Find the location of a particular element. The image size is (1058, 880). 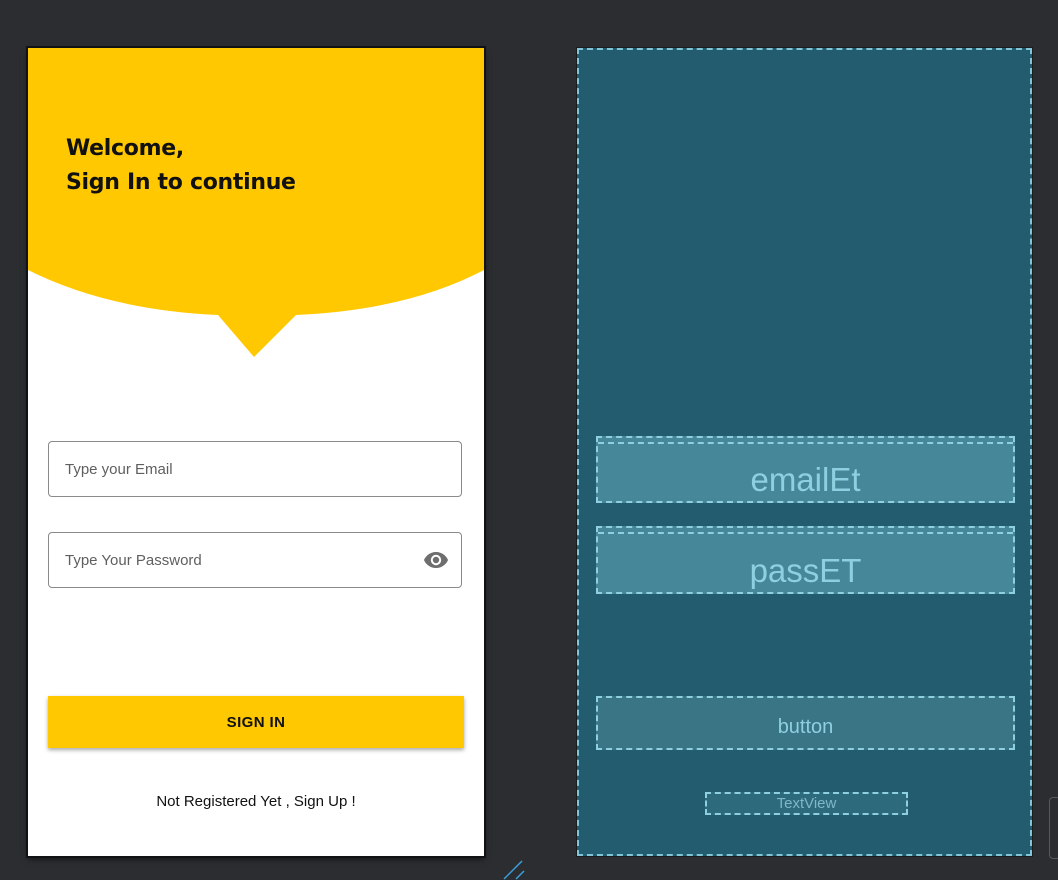

blueprint-button: button is located at coordinates (805, 723).